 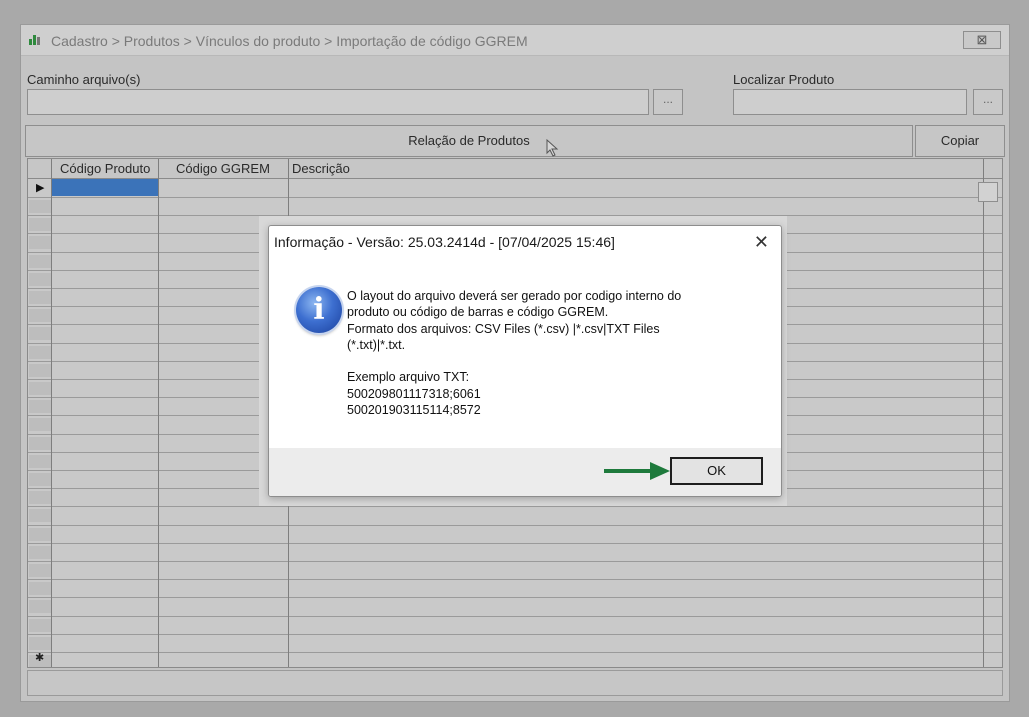 I want to click on new-row-marker: ✱, so click(x=40, y=658).